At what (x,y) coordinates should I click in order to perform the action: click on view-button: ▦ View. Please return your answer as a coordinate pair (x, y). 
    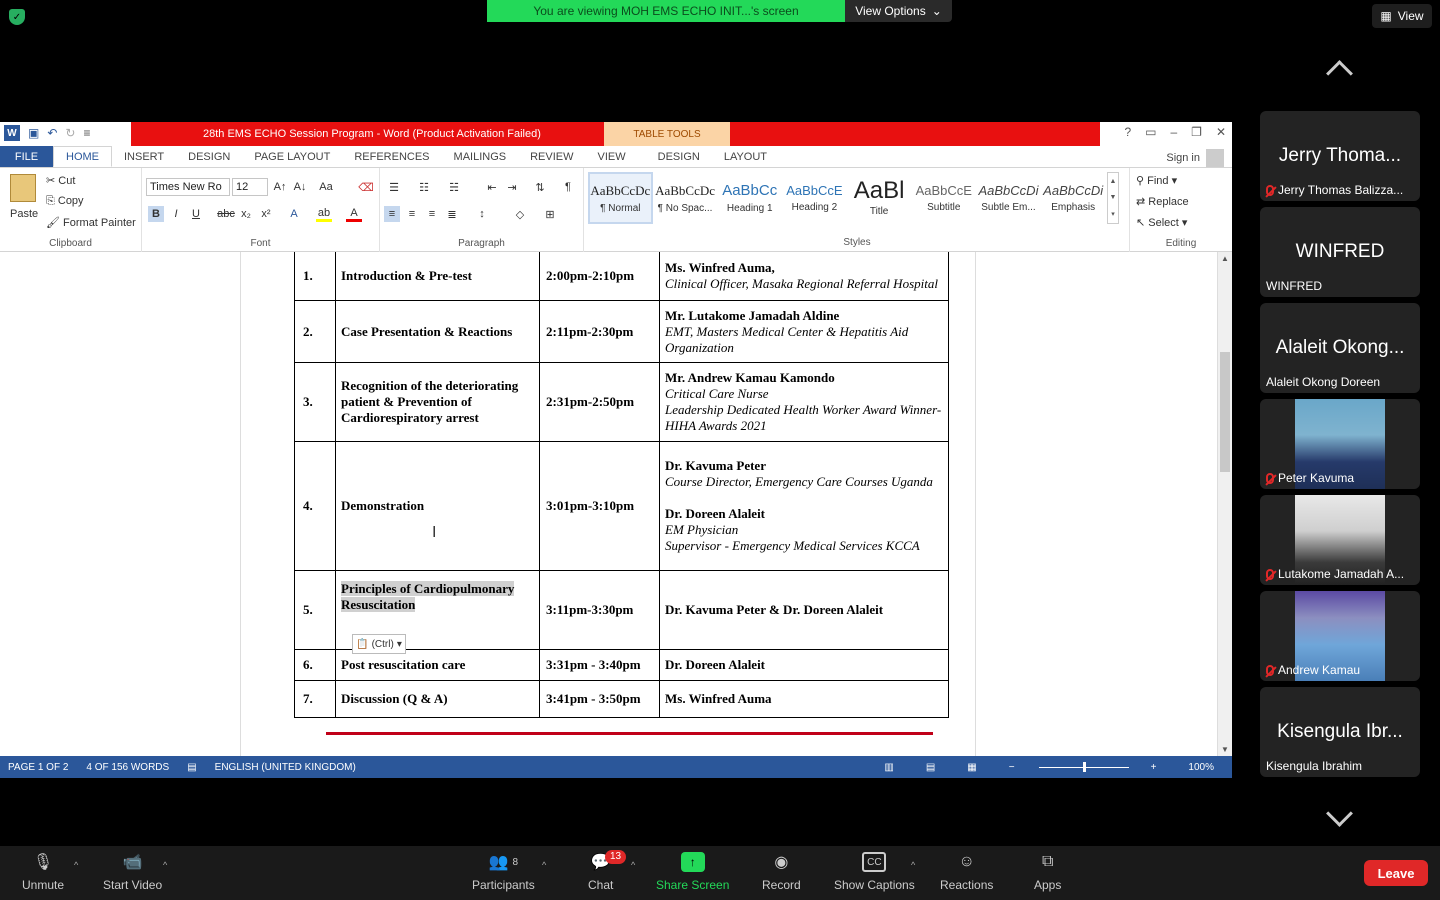
    Looking at the image, I should click on (1402, 16).